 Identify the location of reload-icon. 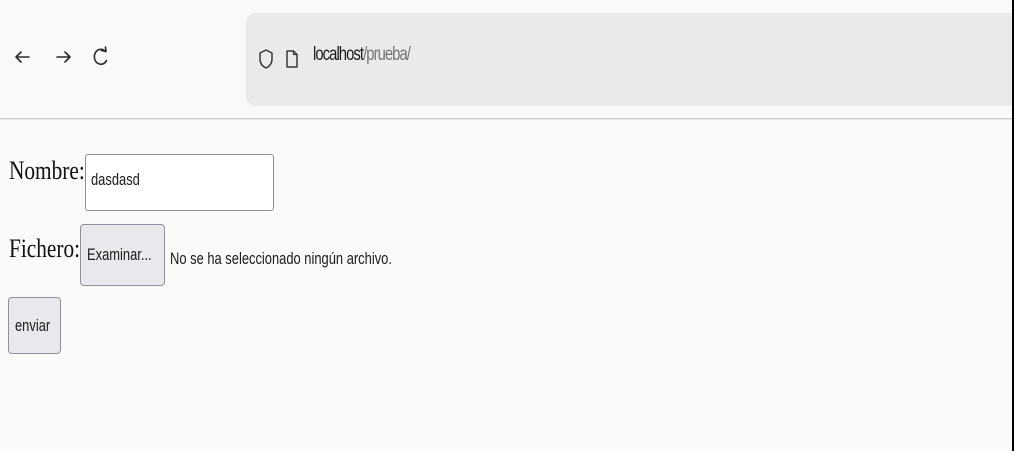
(100, 56).